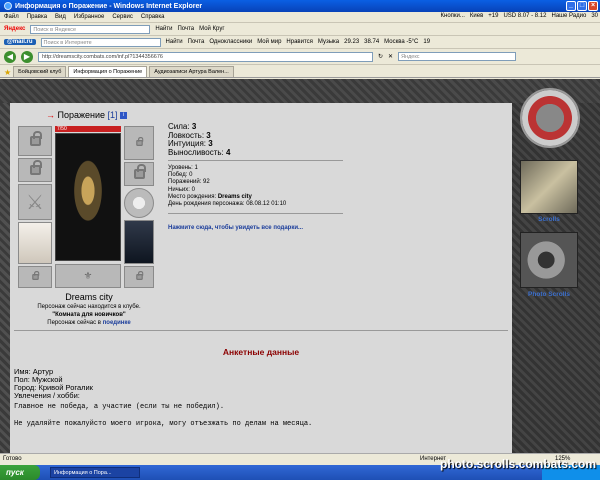 This screenshot has height=480, width=600. What do you see at coordinates (89, 307) in the screenshot?
I see `location-line: Персонаж сейчас находится в клубе.` at bounding box center [89, 307].